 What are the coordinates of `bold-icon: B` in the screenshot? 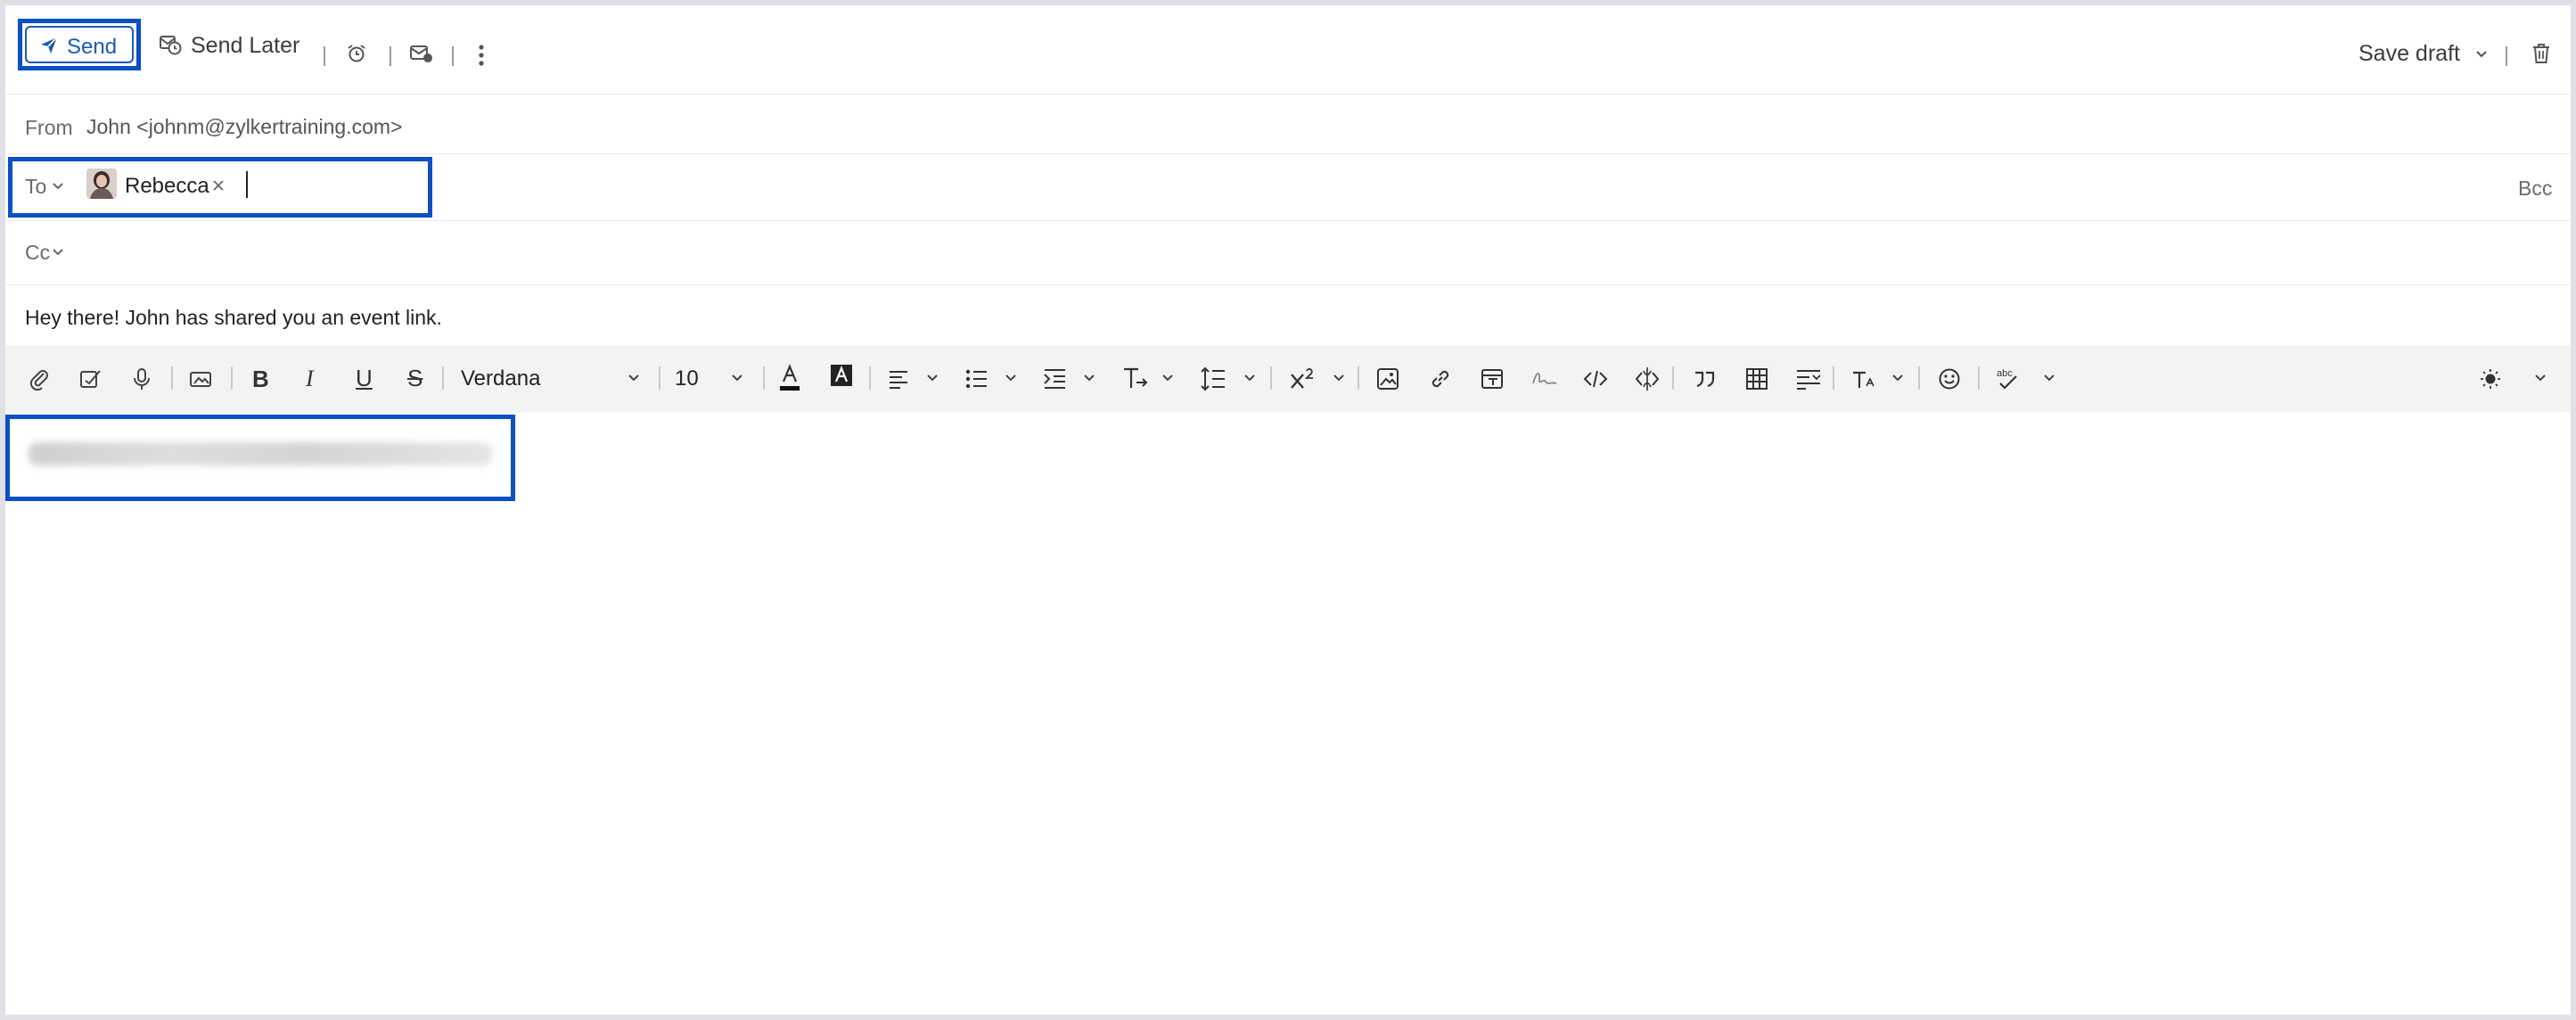 It's located at (260, 379).